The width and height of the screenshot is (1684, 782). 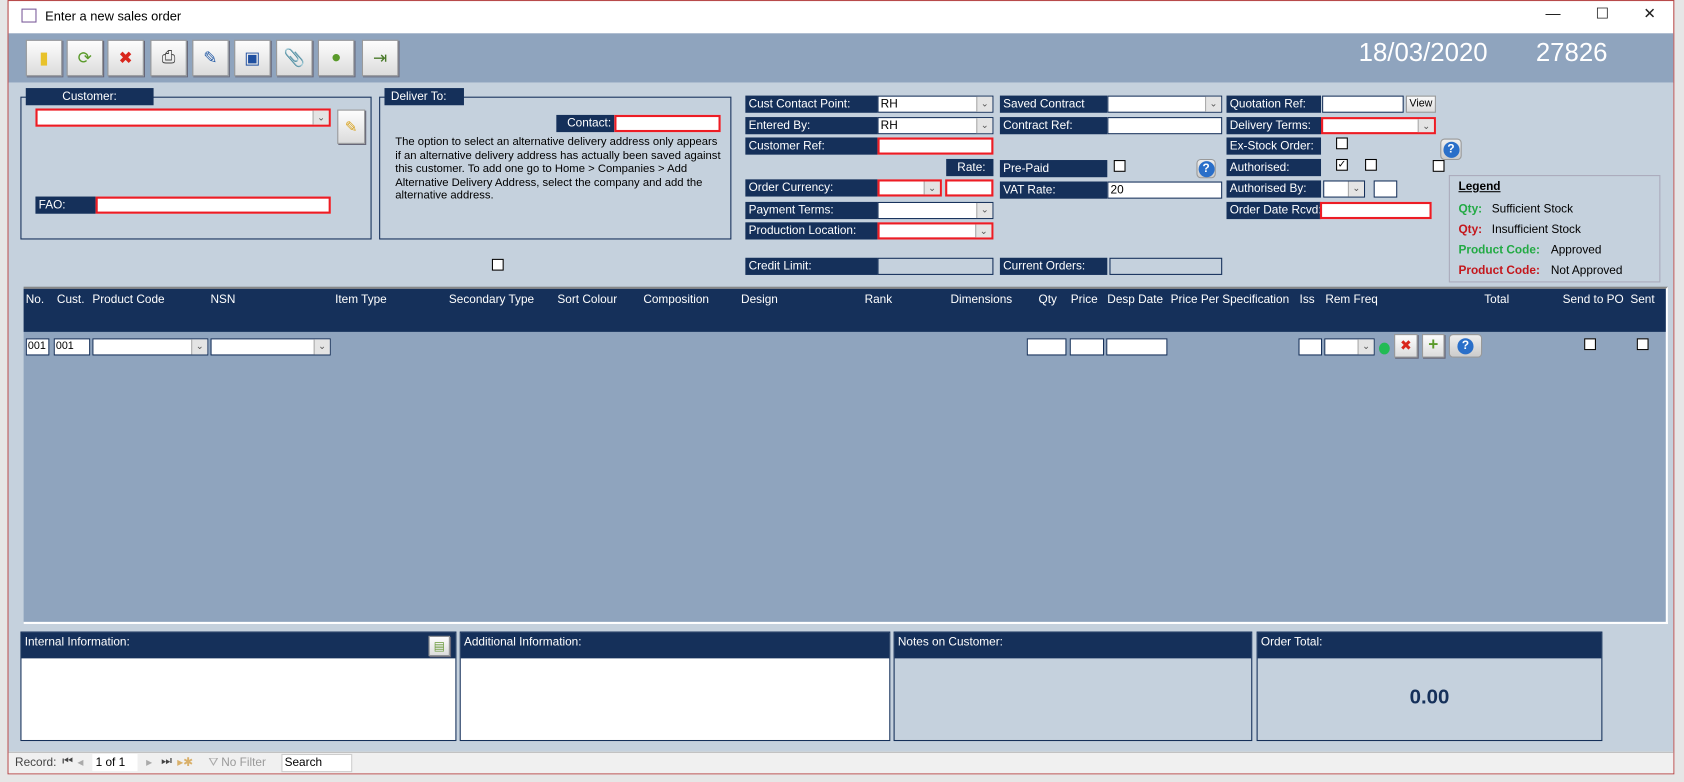 What do you see at coordinates (1465, 346) in the screenshot?
I see `row-help-button: ?` at bounding box center [1465, 346].